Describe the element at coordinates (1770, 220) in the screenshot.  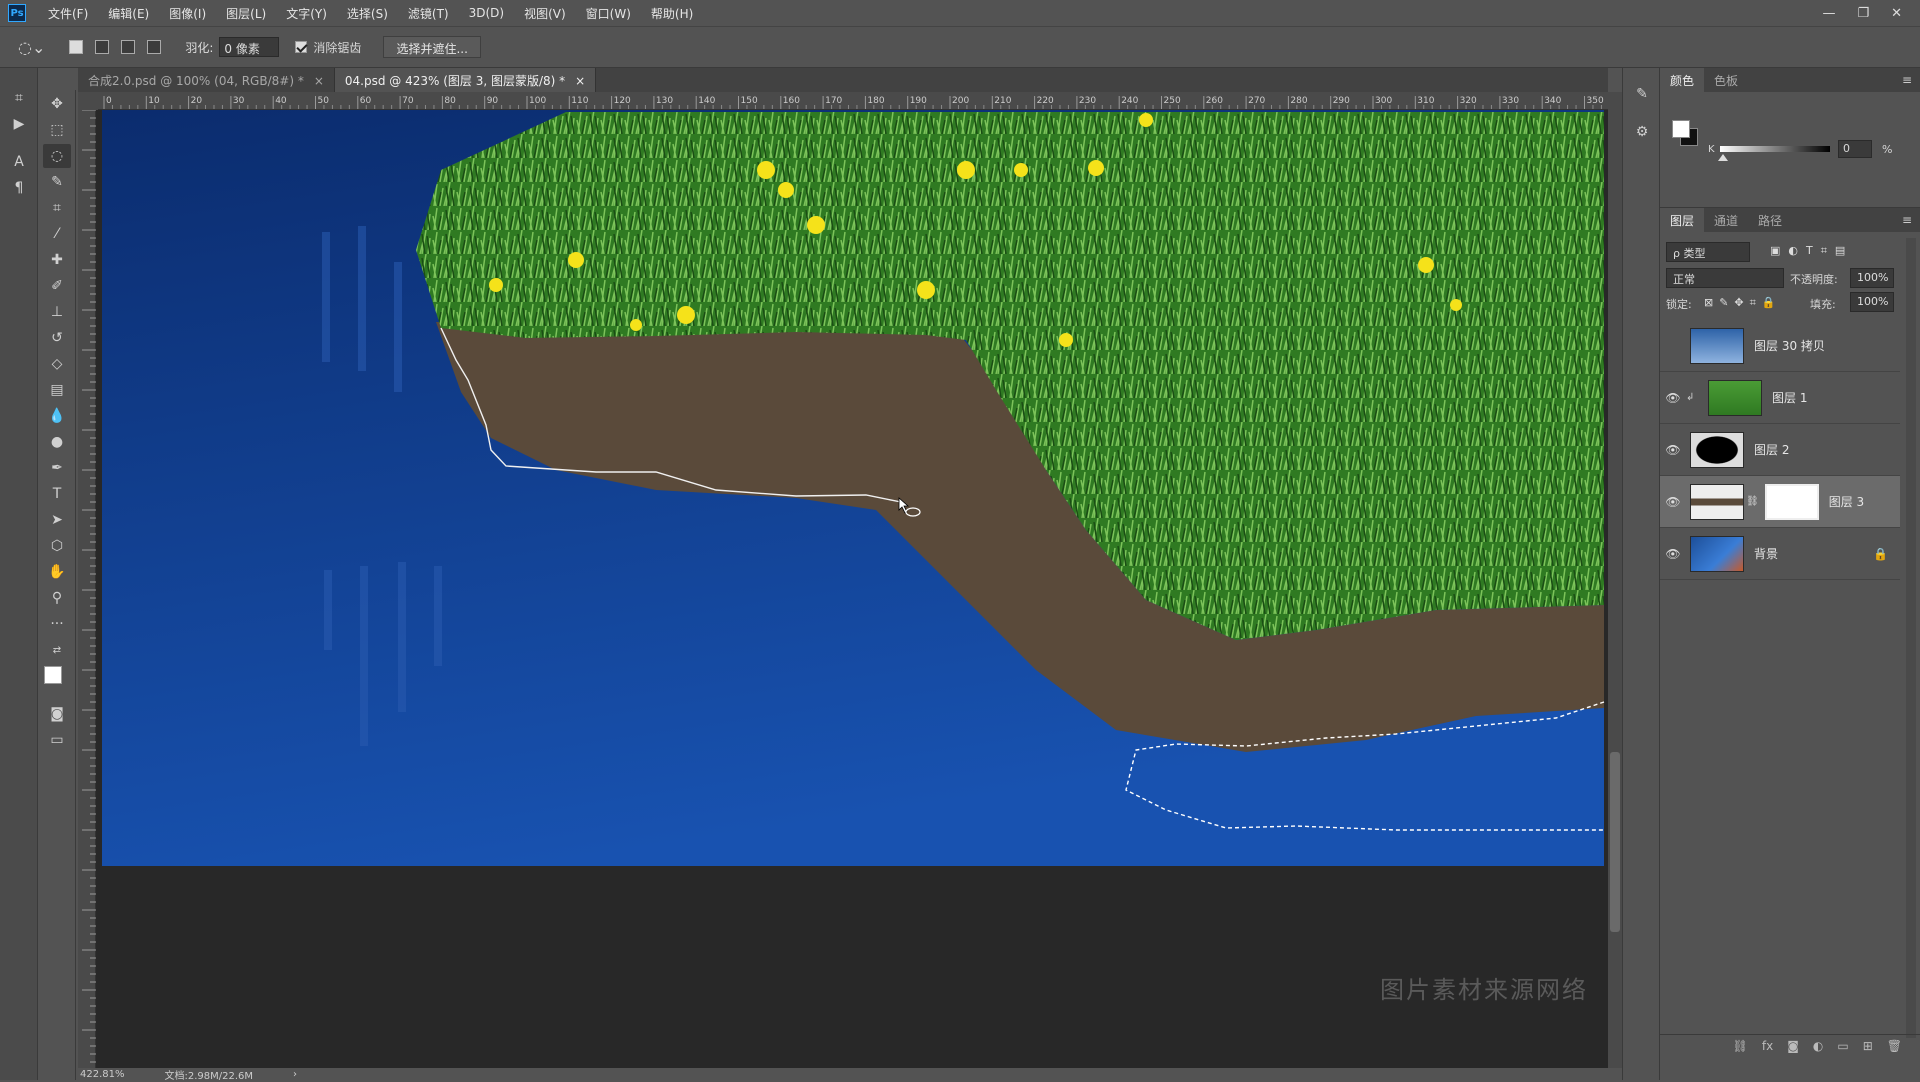
I see `tab-paths: 路径` at that location.